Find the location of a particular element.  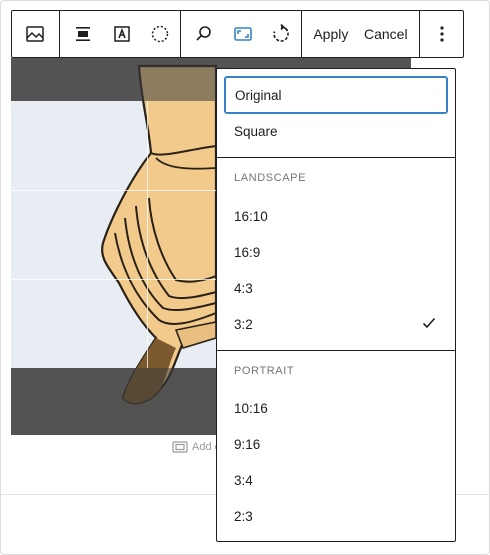

text-overlay-icon is located at coordinates (121, 34).